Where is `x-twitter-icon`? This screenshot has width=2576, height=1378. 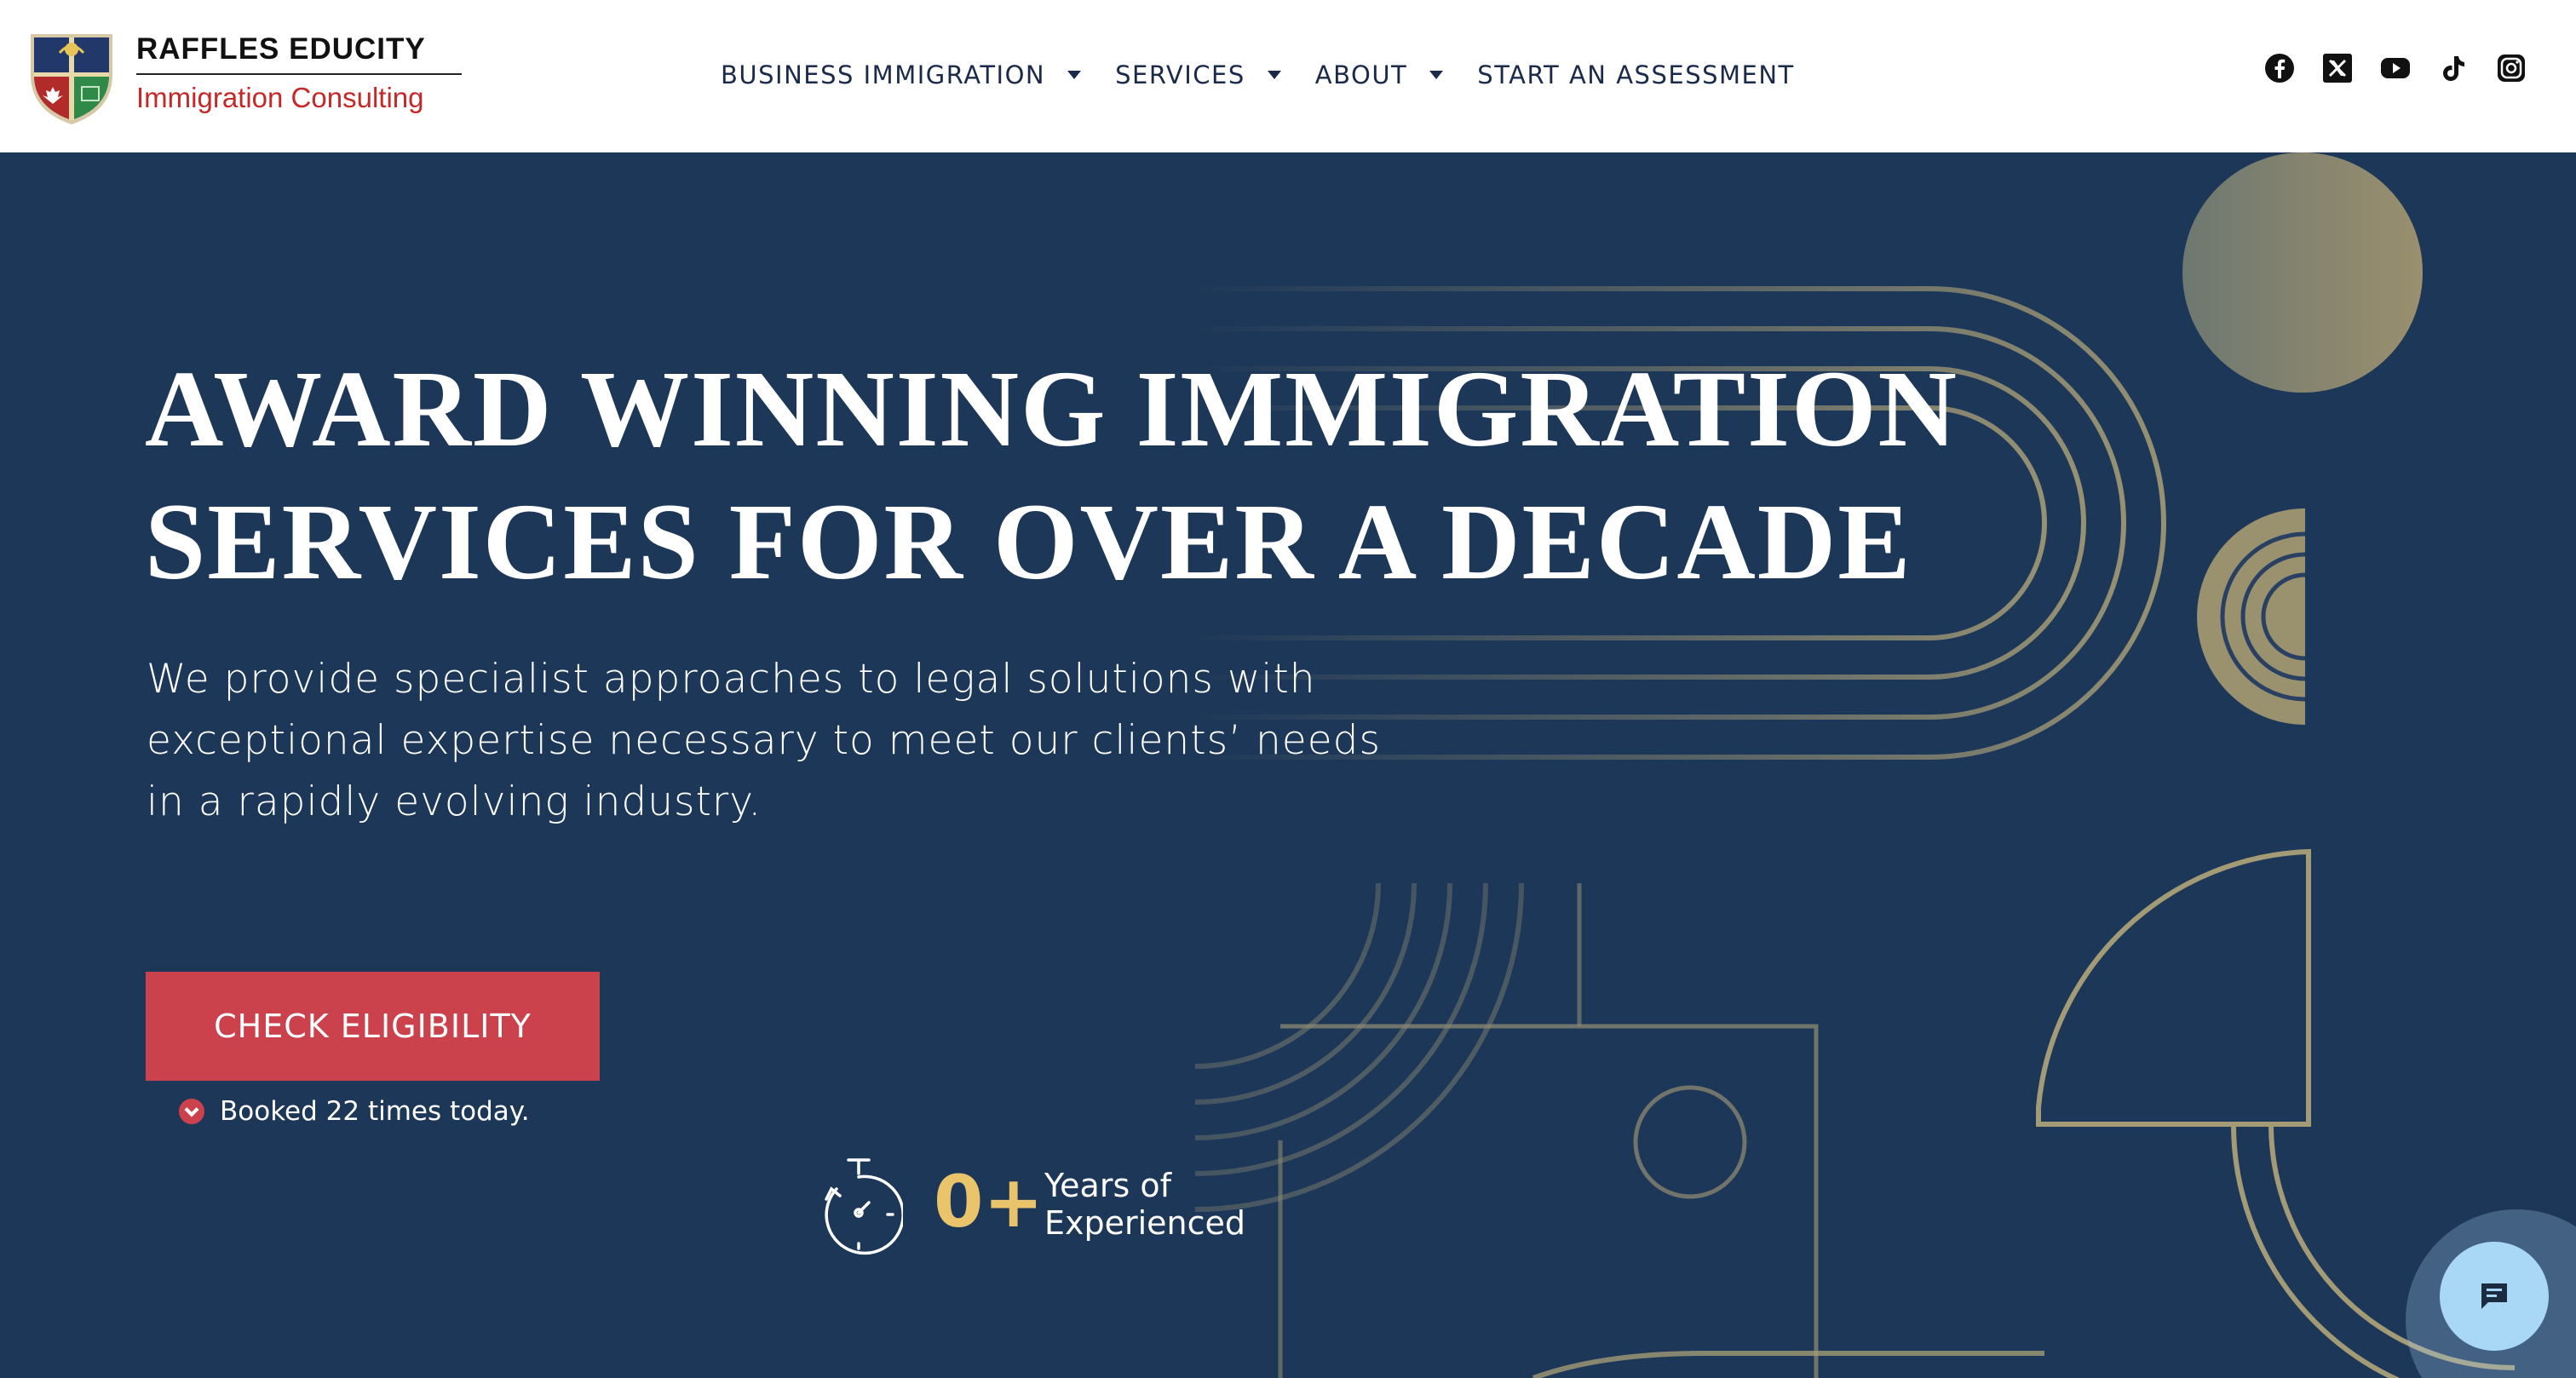
x-twitter-icon is located at coordinates (2337, 68).